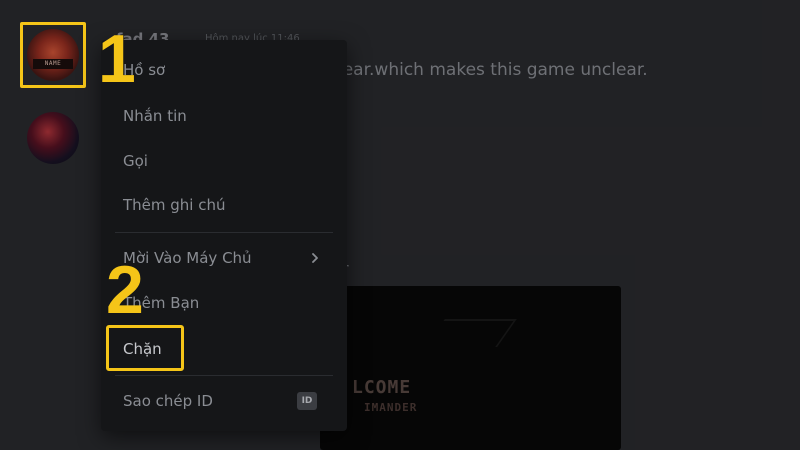  Describe the element at coordinates (174, 205) in the screenshot. I see `menu-item-label: Thêm ghi chú` at that location.